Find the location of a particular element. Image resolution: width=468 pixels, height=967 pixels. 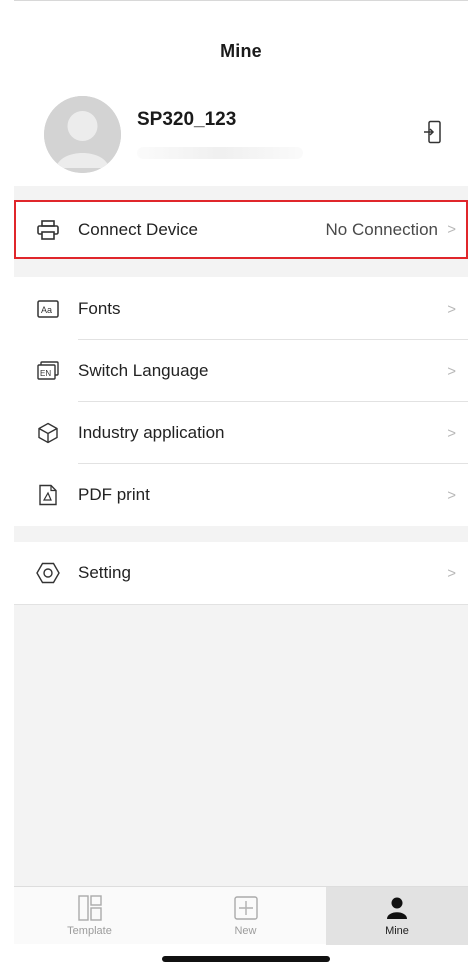

svg-text: EN is located at coordinates (45, 373).